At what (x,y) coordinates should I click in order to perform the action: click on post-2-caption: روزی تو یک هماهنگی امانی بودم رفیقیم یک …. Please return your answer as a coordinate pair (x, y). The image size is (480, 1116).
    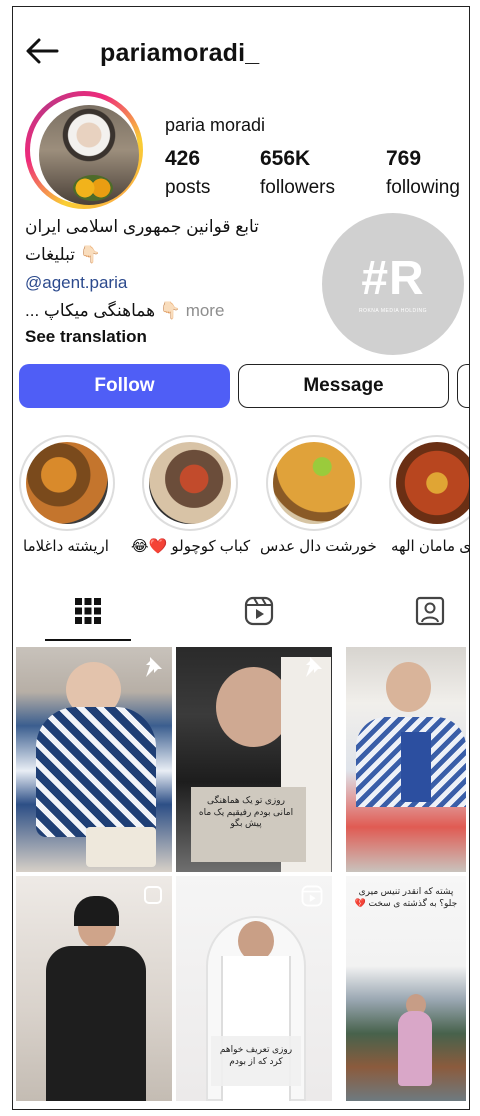
    Looking at the image, I should click on (246, 812).